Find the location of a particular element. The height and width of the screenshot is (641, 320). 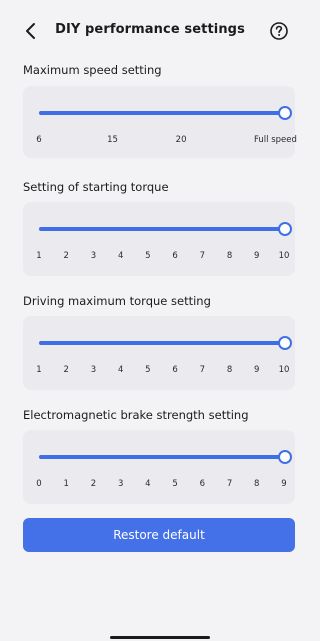

home-indicator is located at coordinates (160, 637).